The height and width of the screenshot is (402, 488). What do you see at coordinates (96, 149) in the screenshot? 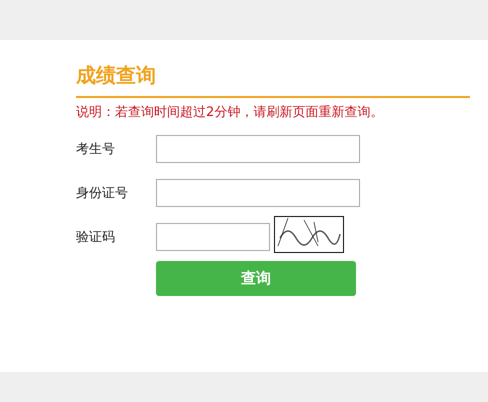
I see `field-label: 考生号` at bounding box center [96, 149].